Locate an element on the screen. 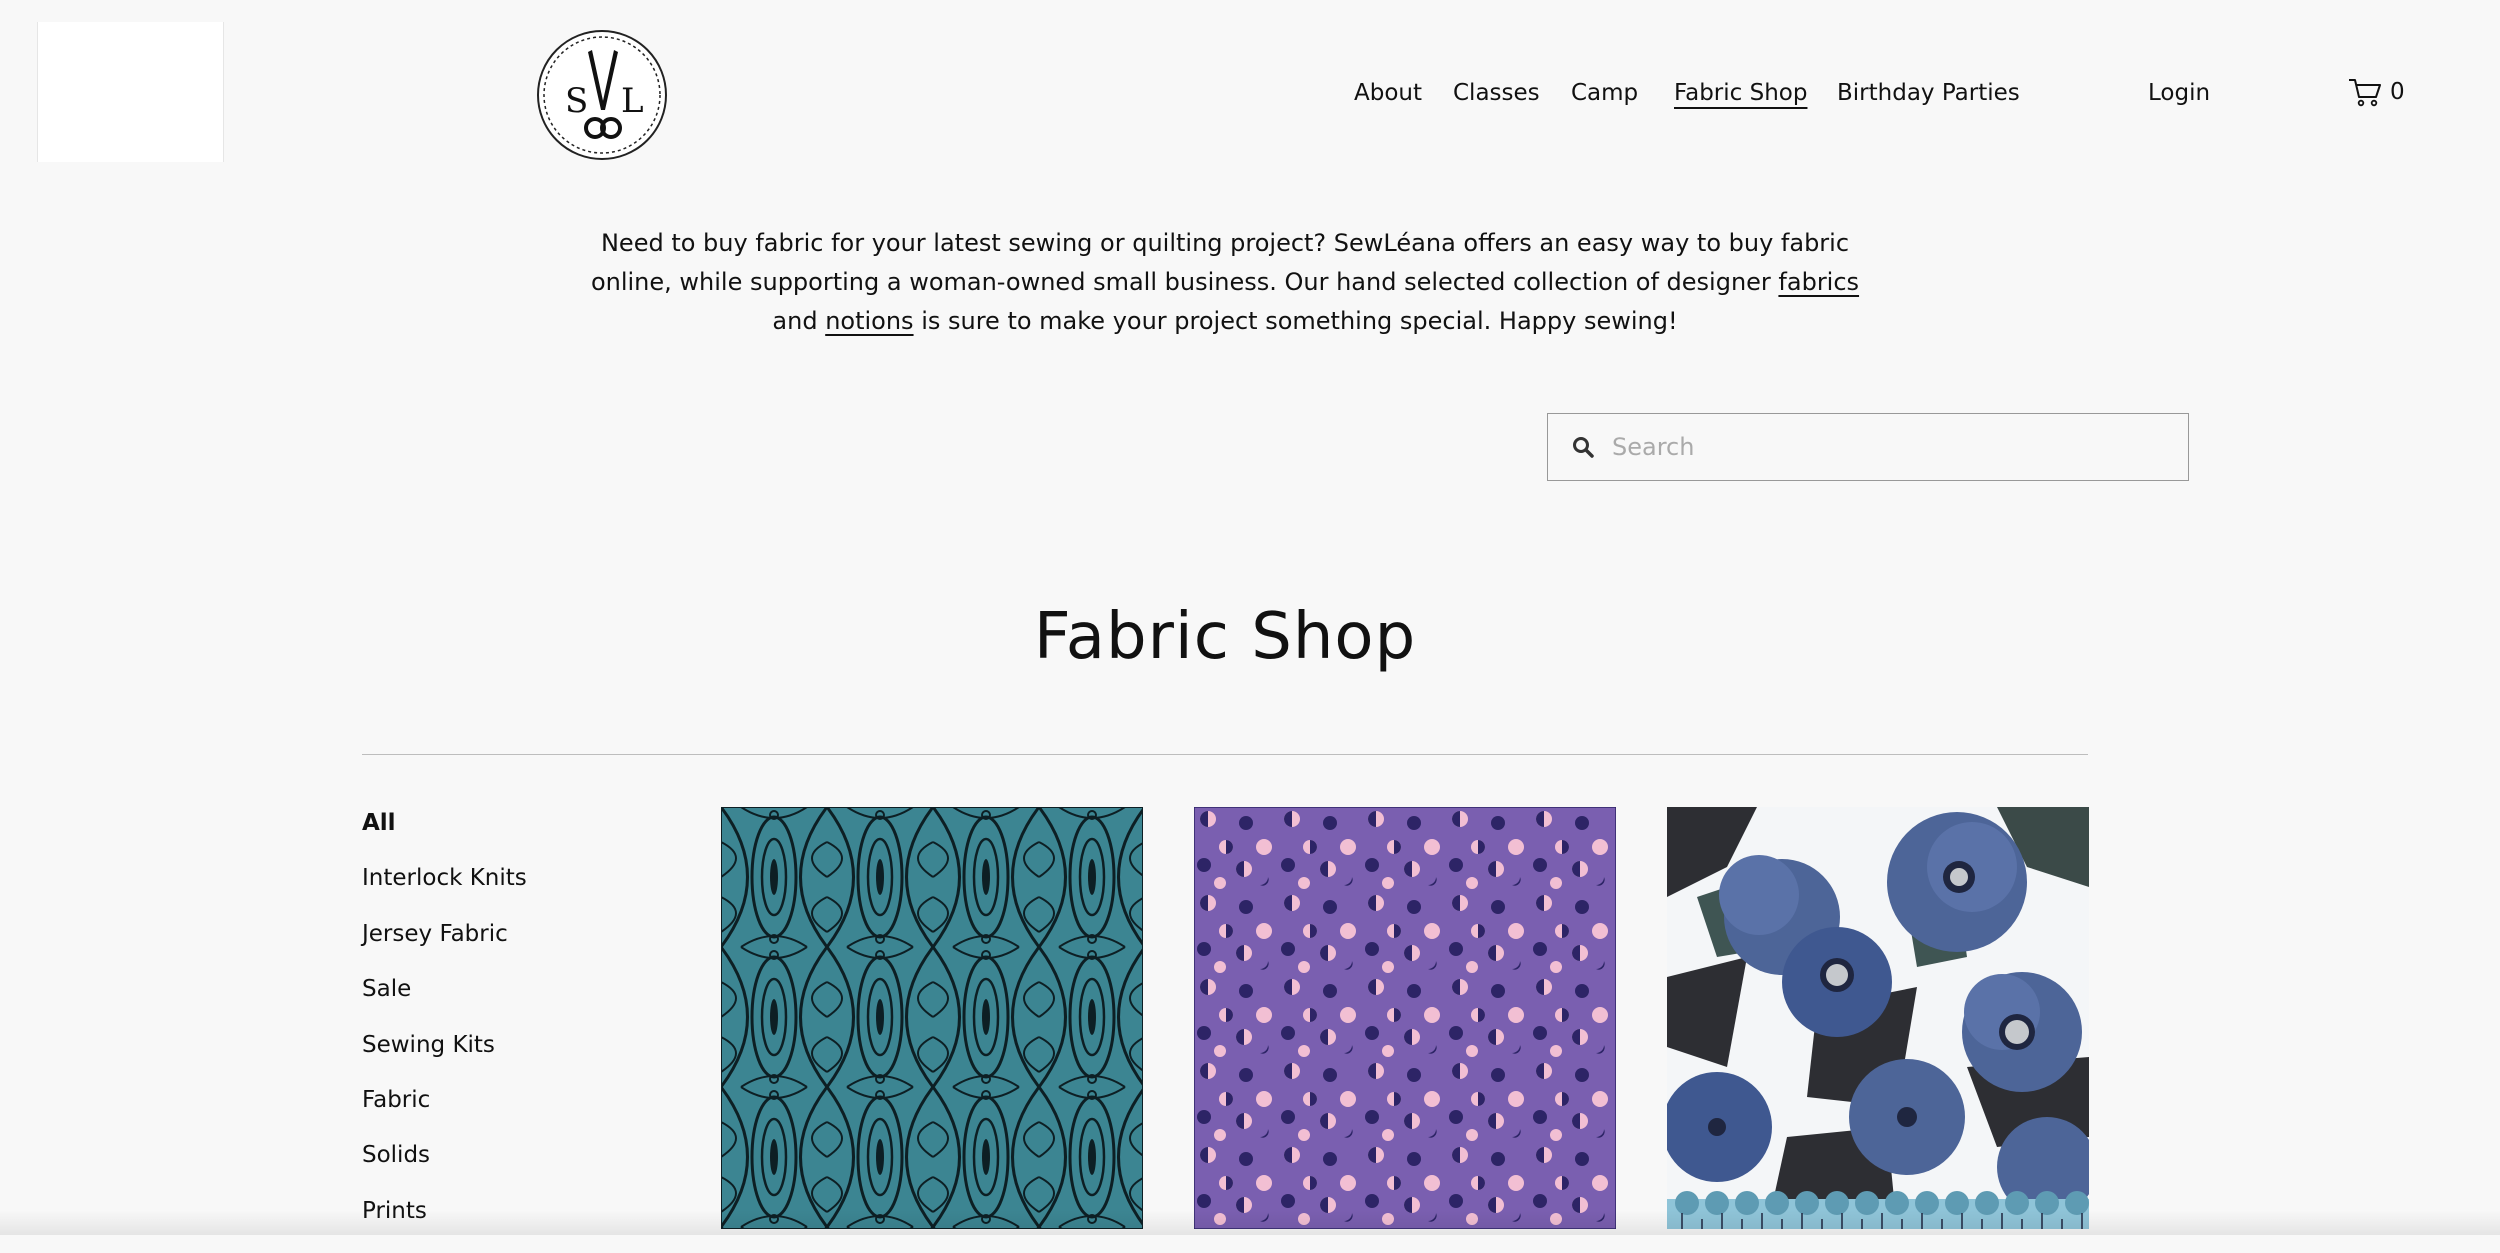 The width and height of the screenshot is (2500, 1253). nav-birthday-parties: Birthday Parties is located at coordinates (1928, 93).